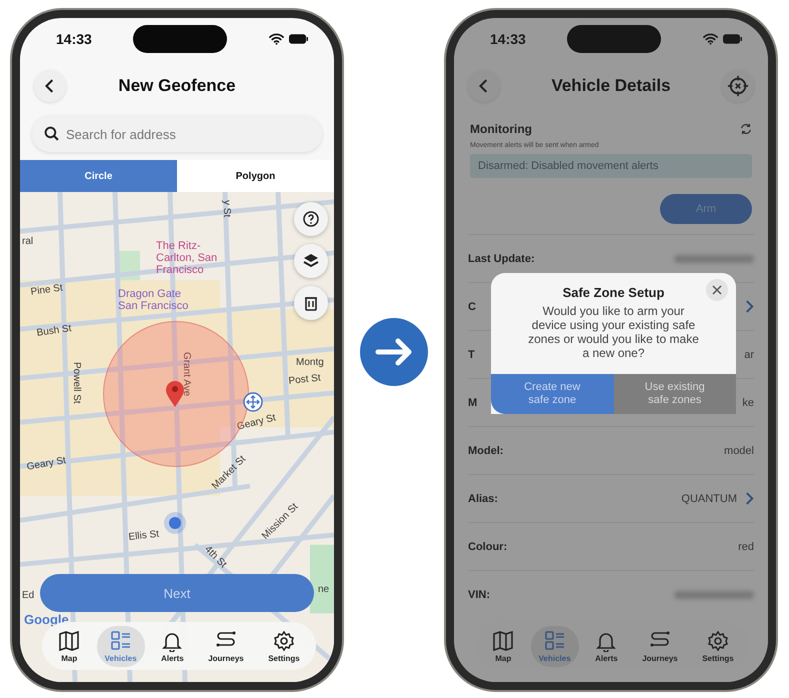  I want to click on close-button, so click(717, 290).